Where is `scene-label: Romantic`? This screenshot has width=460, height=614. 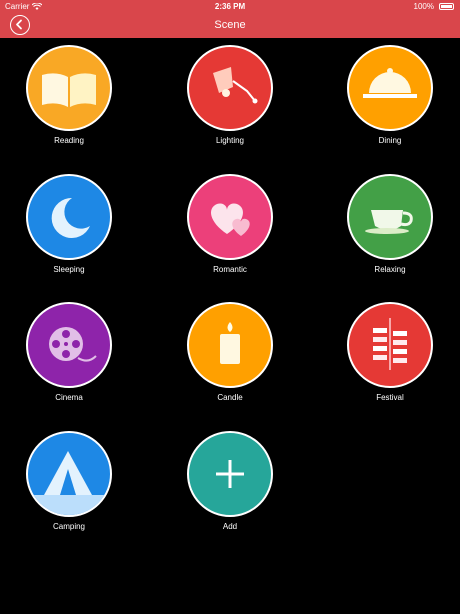 scene-label: Romantic is located at coordinates (230, 269).